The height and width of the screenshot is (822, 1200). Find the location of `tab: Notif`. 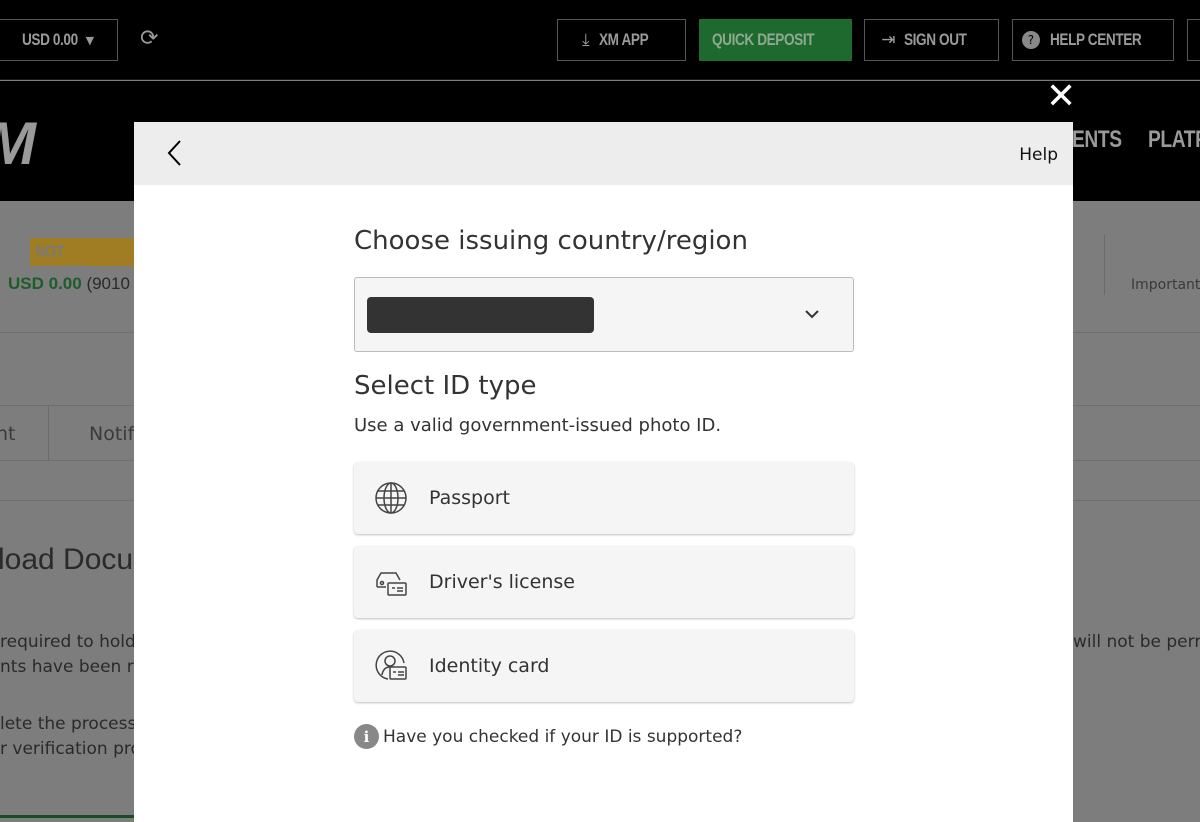

tab: Notif is located at coordinates (111, 434).